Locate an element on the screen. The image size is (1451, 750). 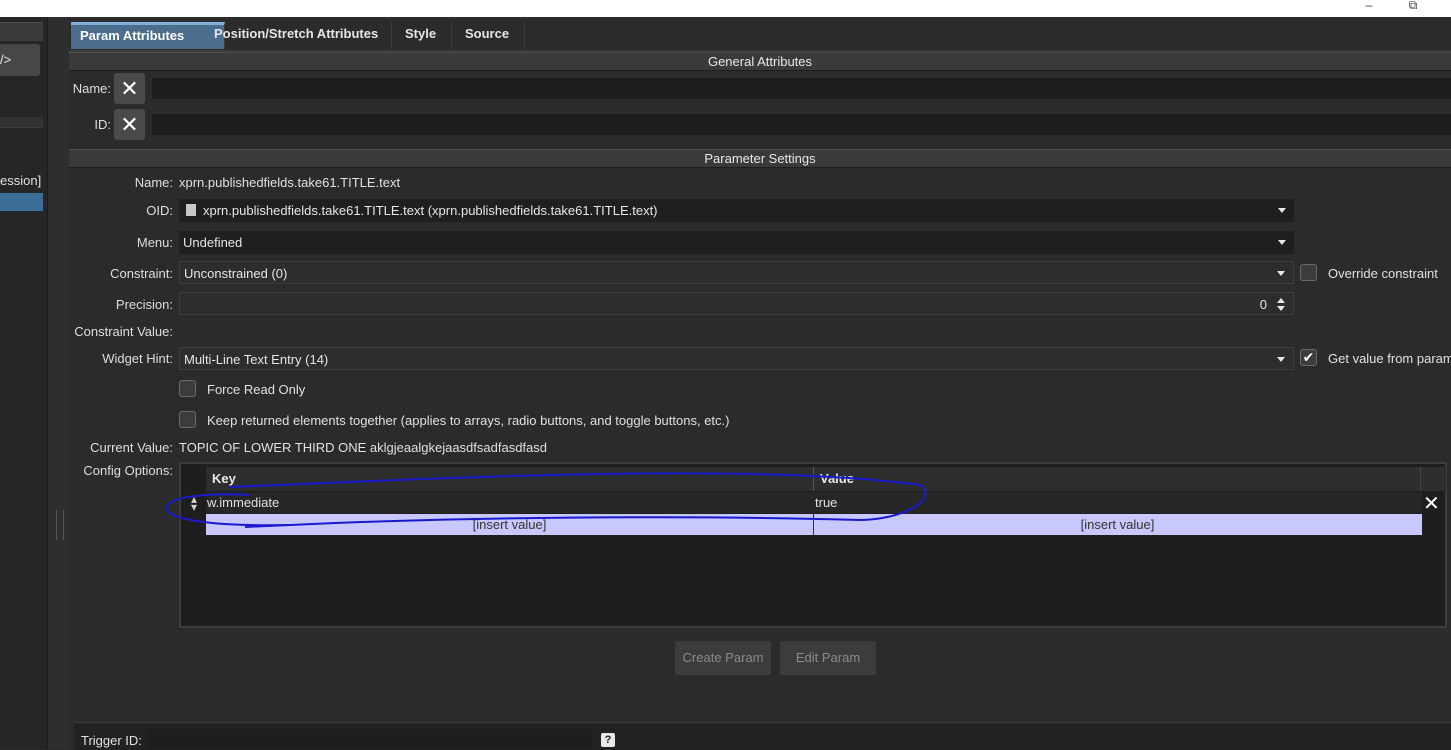
constraint-select: Unconstrained (0) is located at coordinates (736, 272).